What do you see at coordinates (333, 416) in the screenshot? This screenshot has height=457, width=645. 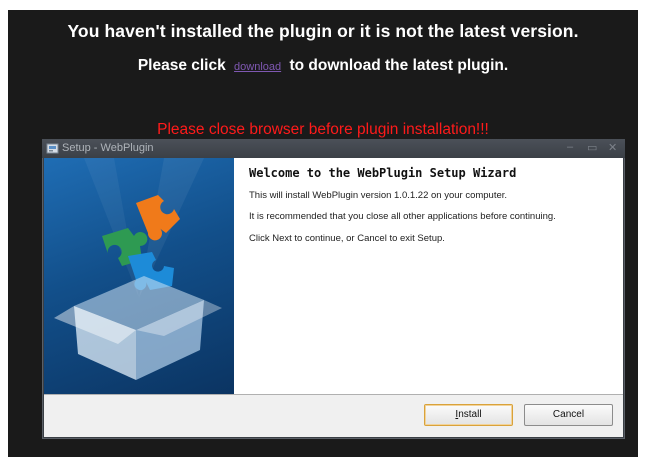 I see `dialog-footer: Install Cancel` at bounding box center [333, 416].